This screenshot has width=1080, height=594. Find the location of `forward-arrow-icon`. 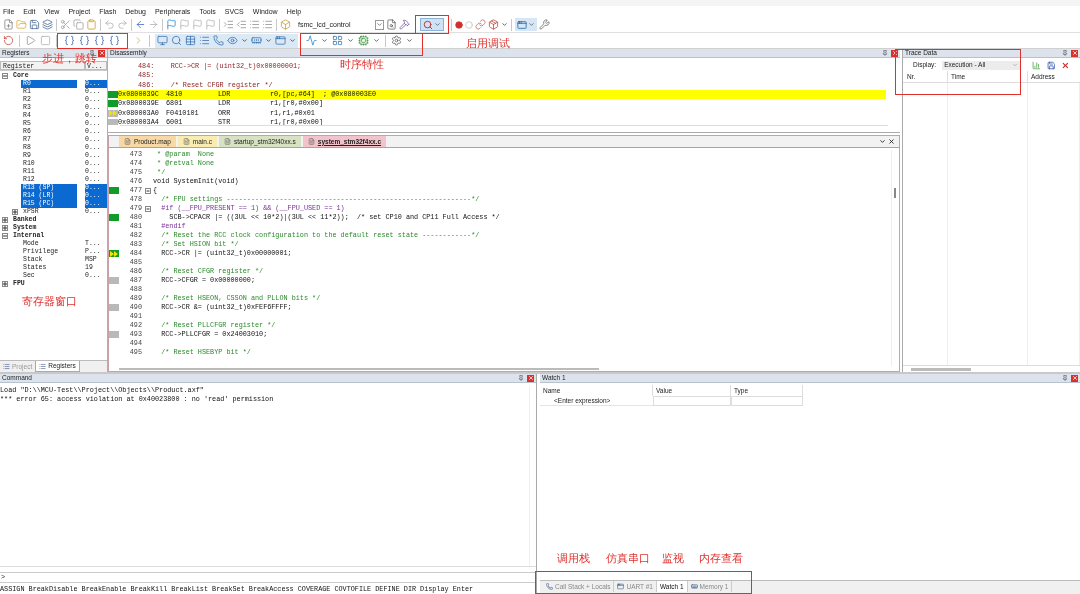

forward-arrow-icon is located at coordinates (153, 24).